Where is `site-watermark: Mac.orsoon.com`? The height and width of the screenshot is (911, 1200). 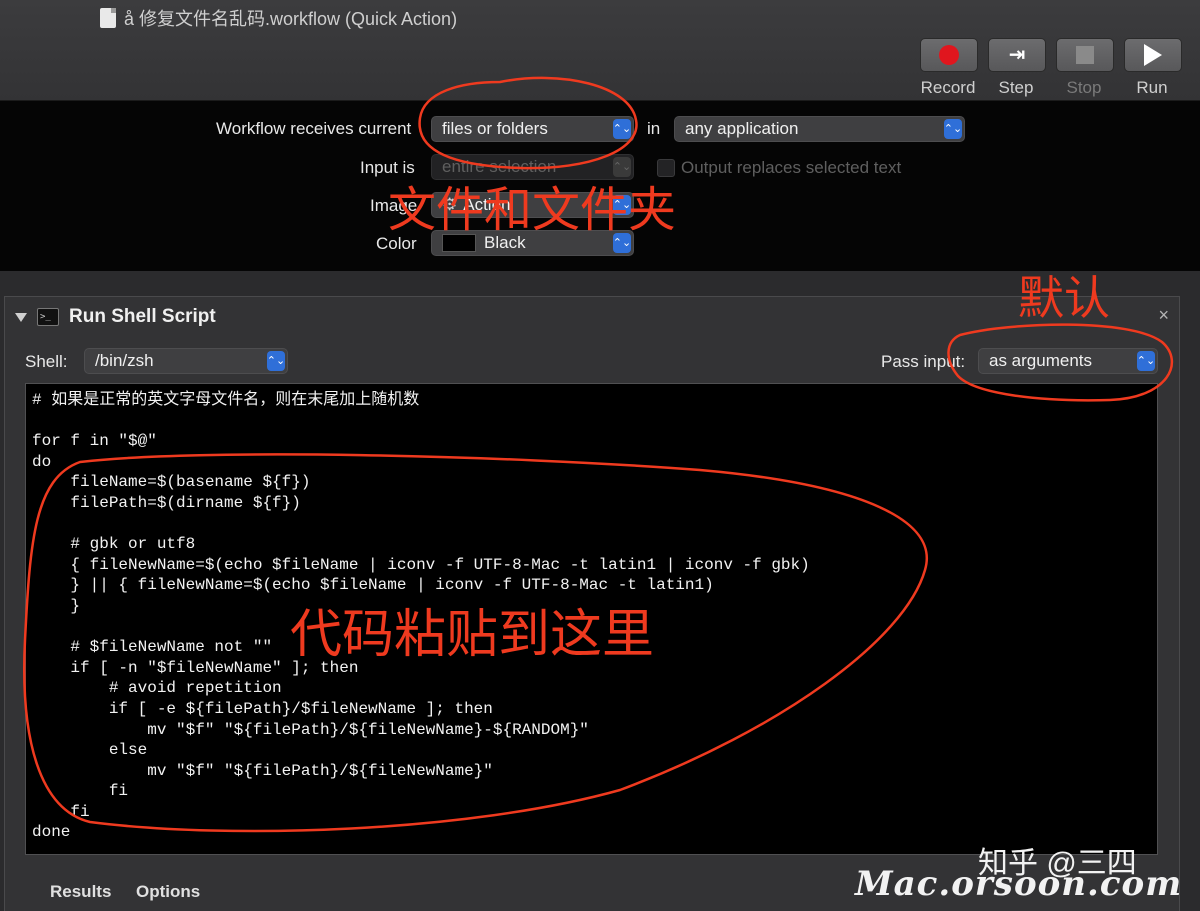 site-watermark: Mac.orsoon.com is located at coordinates (1019, 884).